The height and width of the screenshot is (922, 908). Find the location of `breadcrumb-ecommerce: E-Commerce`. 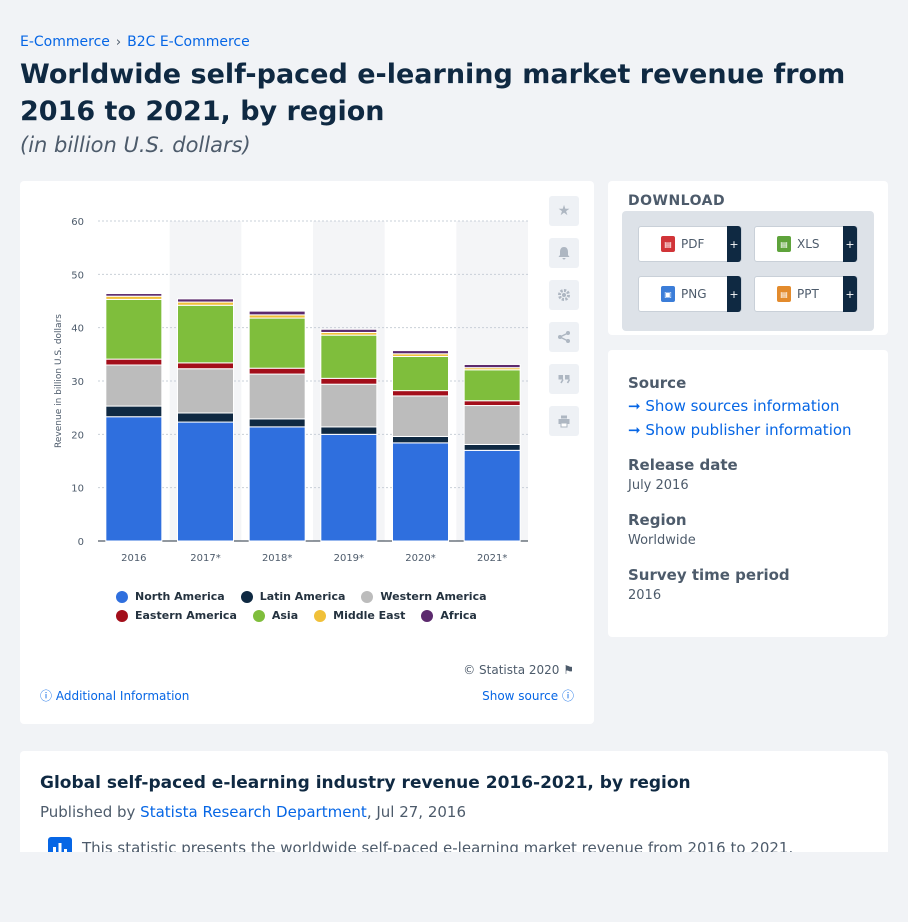

breadcrumb-ecommerce: E-Commerce is located at coordinates (65, 42).